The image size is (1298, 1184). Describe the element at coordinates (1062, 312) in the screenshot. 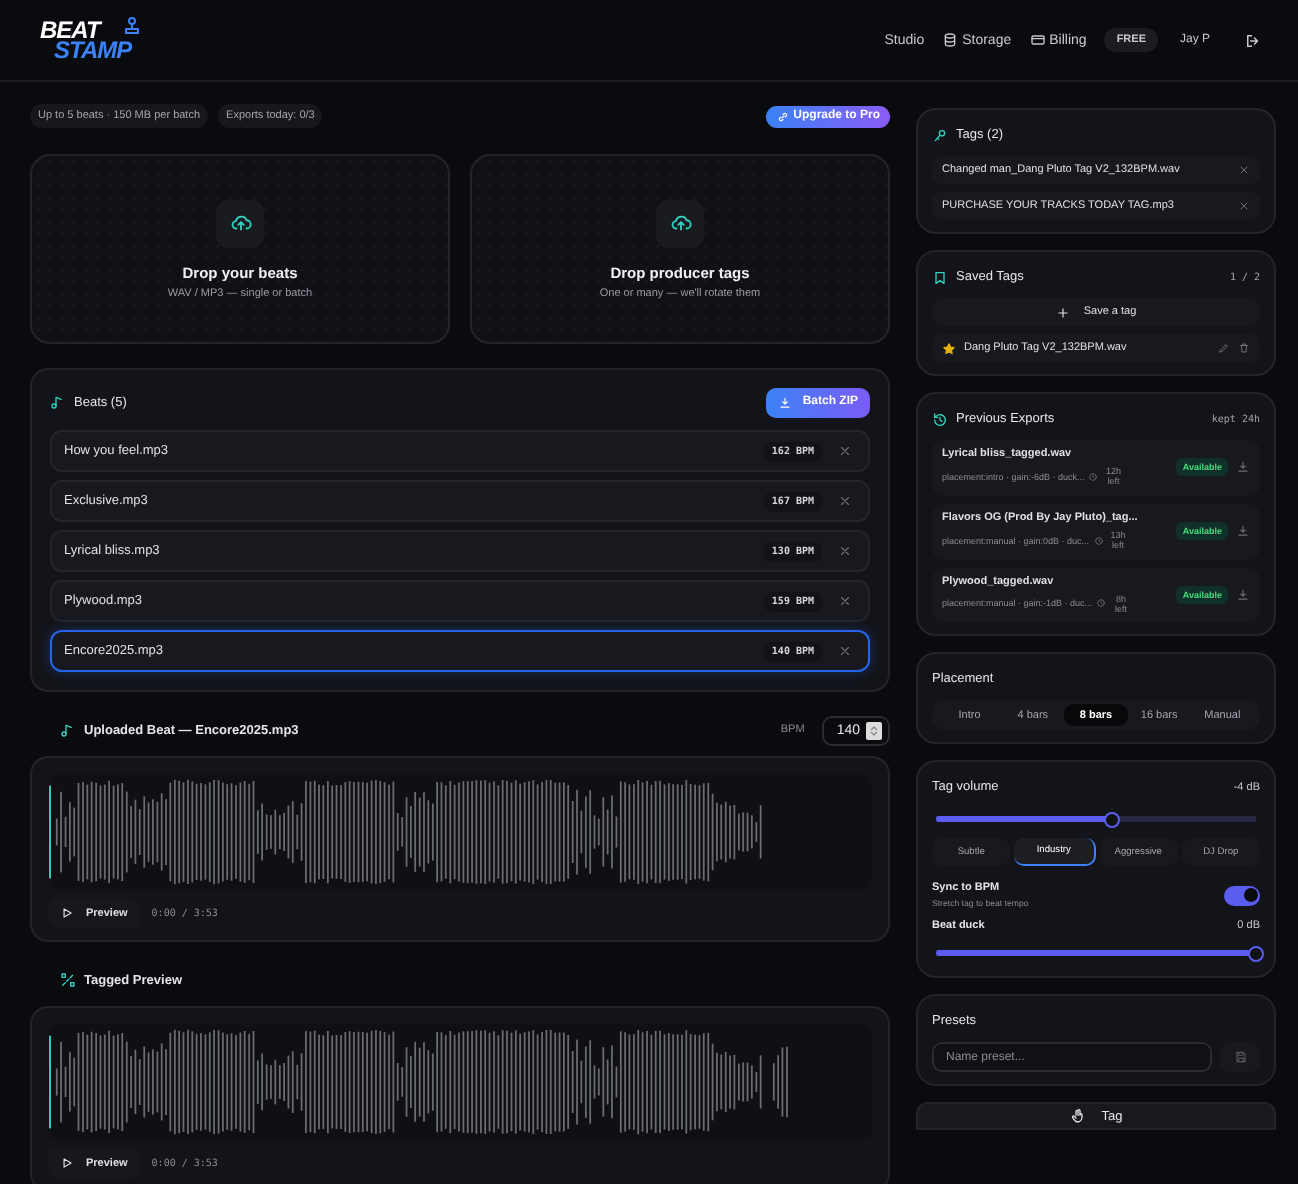

I see `plus-icon` at that location.